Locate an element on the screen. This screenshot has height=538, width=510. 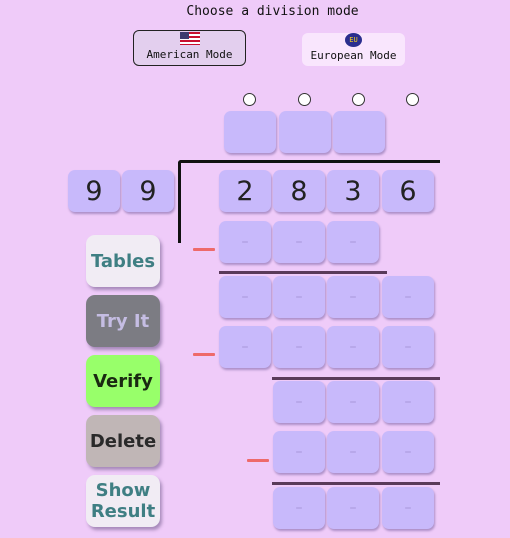
division-bracket-top is located at coordinates (309, 161).